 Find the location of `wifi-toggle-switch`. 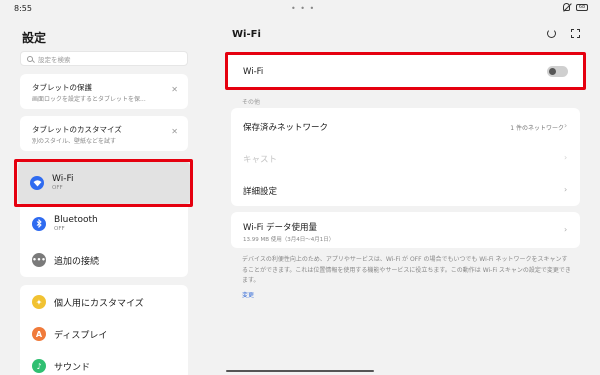

wifi-toggle-switch is located at coordinates (557, 71).